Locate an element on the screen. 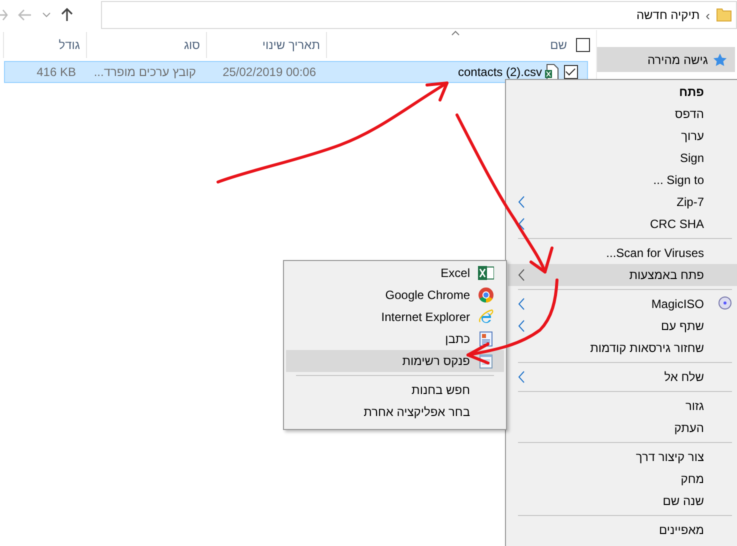 The image size is (737, 546). column-header: תאריך שינוי is located at coordinates (266, 45).